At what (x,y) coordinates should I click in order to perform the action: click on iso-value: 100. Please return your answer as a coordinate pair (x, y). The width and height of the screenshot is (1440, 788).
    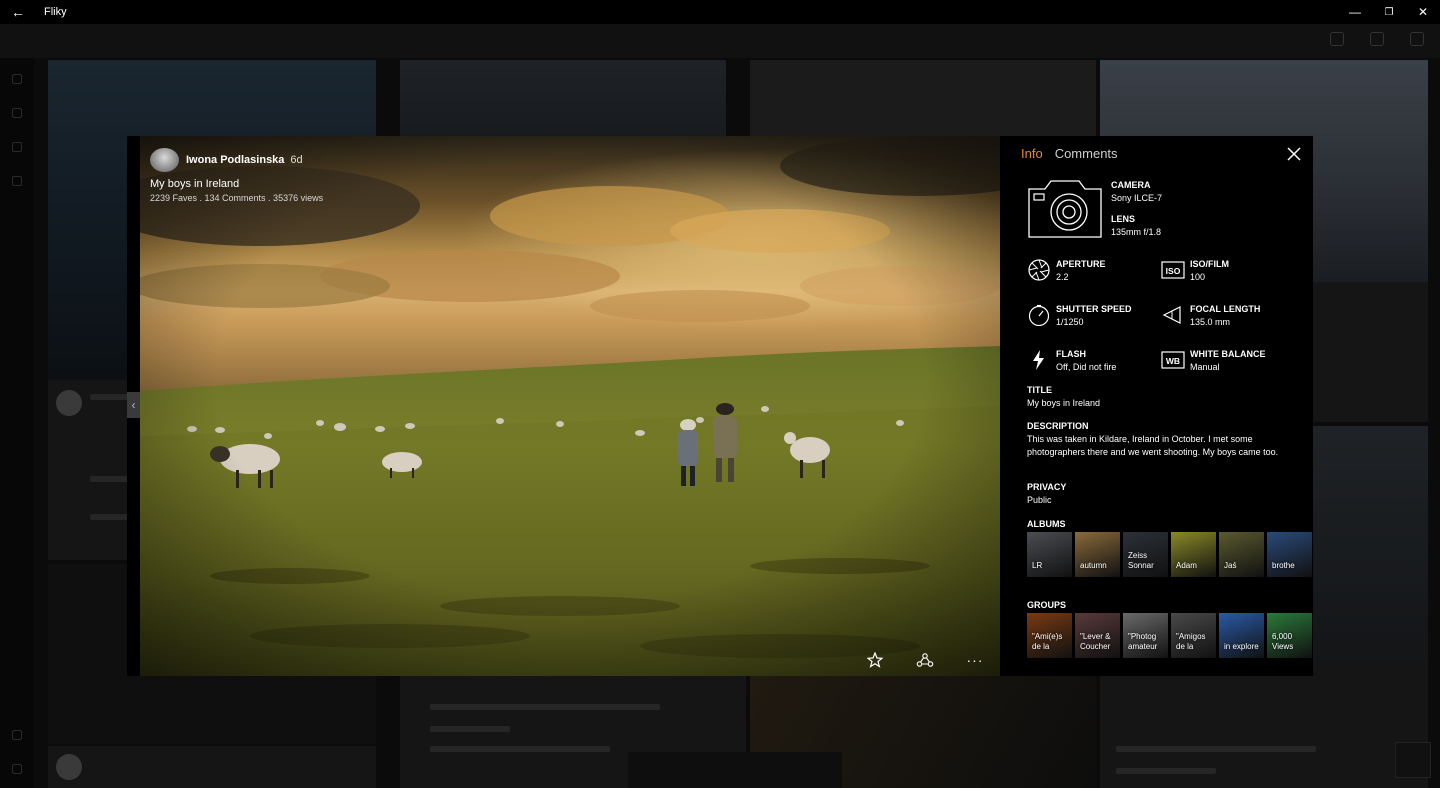
    Looking at the image, I should click on (1198, 277).